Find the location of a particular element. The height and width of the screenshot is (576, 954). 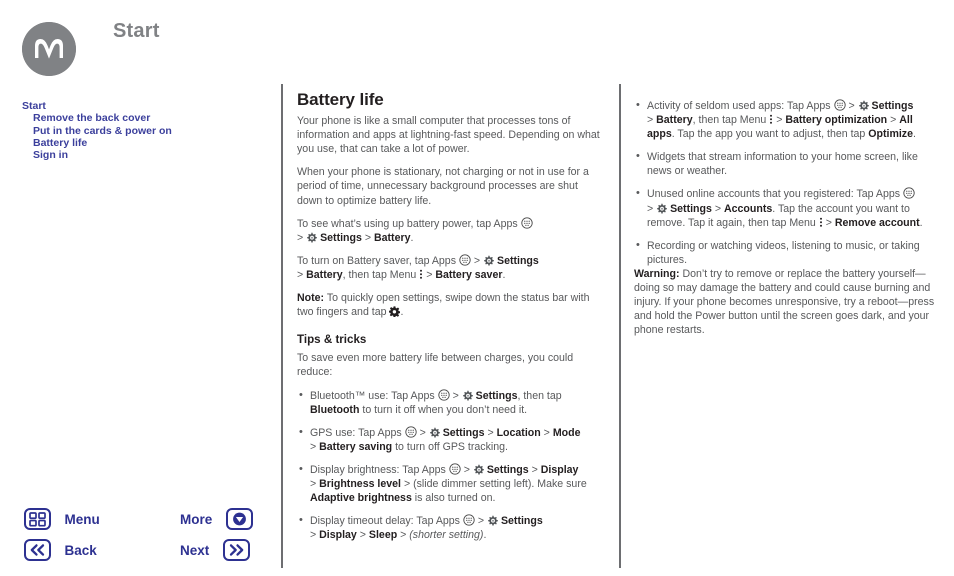

instruction-text: To turn on Battery saver, tap Apps is located at coordinates (376, 260).